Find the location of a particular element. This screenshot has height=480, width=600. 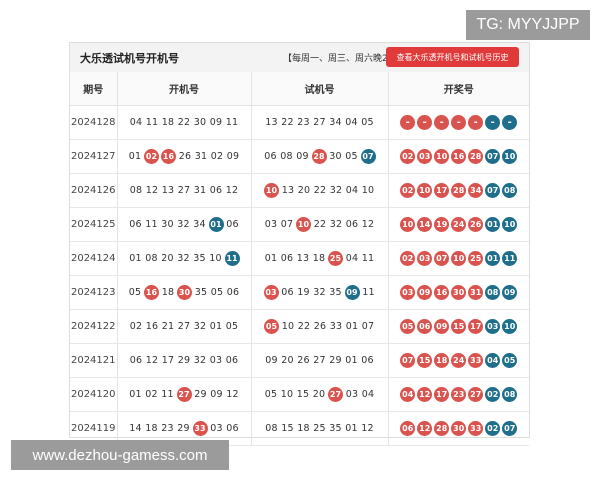

open-number-list: 02 16 21 27 32 01 05 is located at coordinates (184, 326).